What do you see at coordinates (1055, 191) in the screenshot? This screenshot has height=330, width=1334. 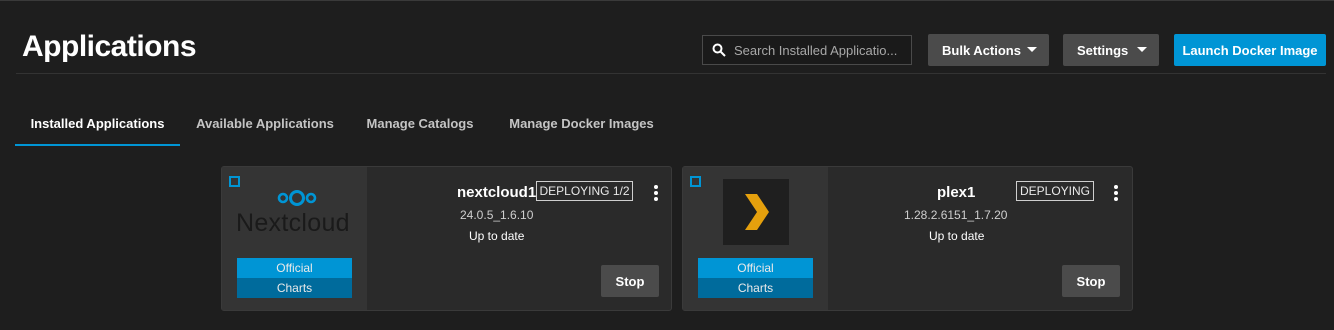 I see `status-badge: DEPLOYING` at bounding box center [1055, 191].